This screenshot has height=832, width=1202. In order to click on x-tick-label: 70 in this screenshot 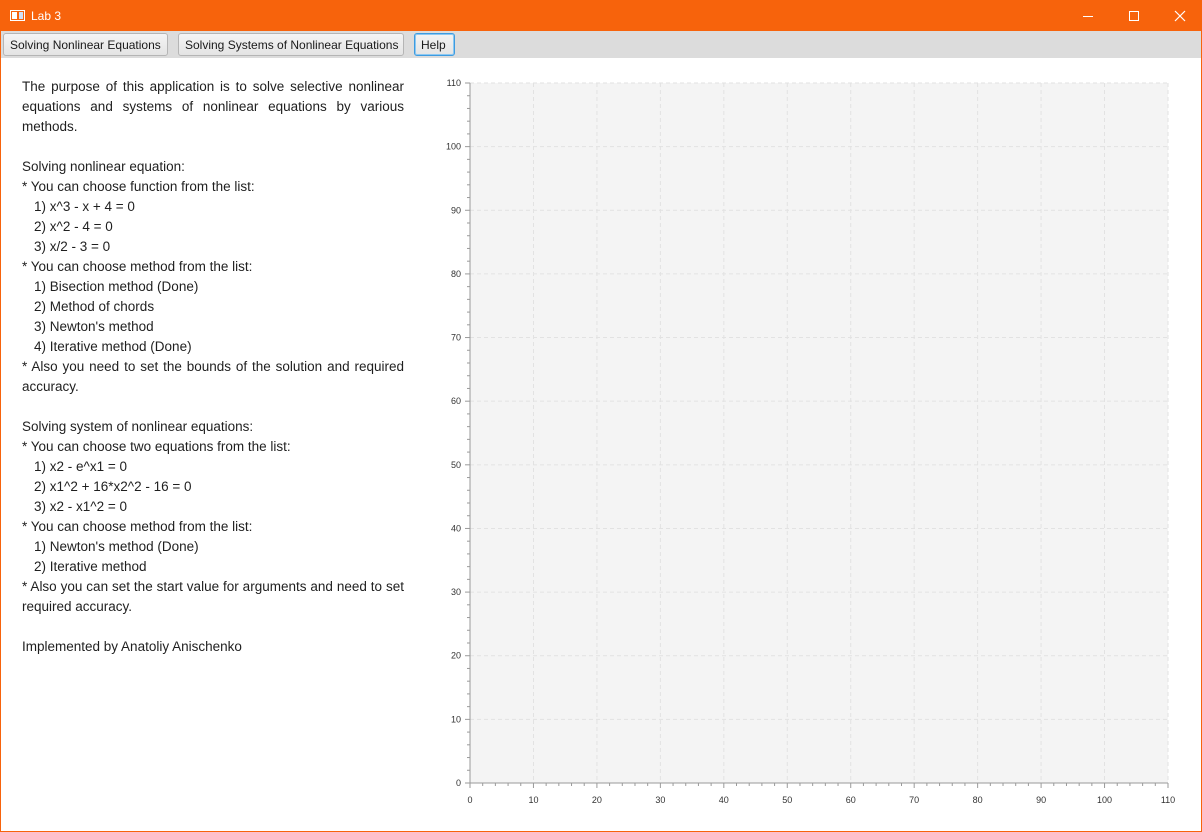, I will do `click(914, 800)`.